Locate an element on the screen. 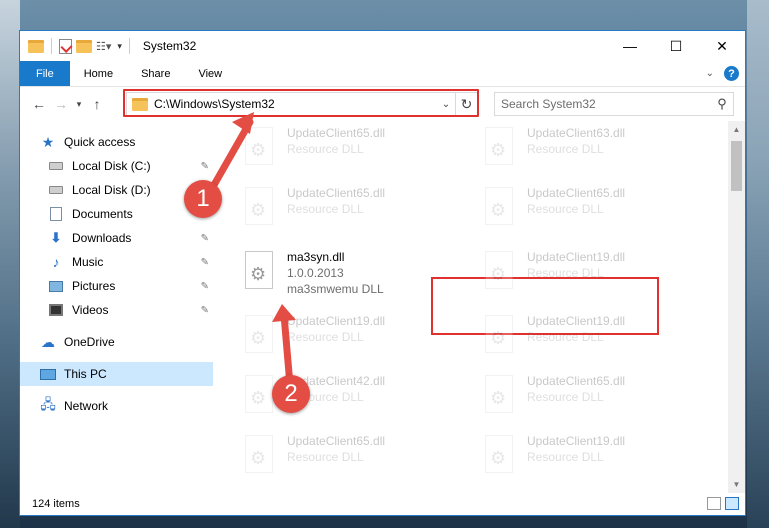  download-icon: ⬇ is located at coordinates (56, 237).